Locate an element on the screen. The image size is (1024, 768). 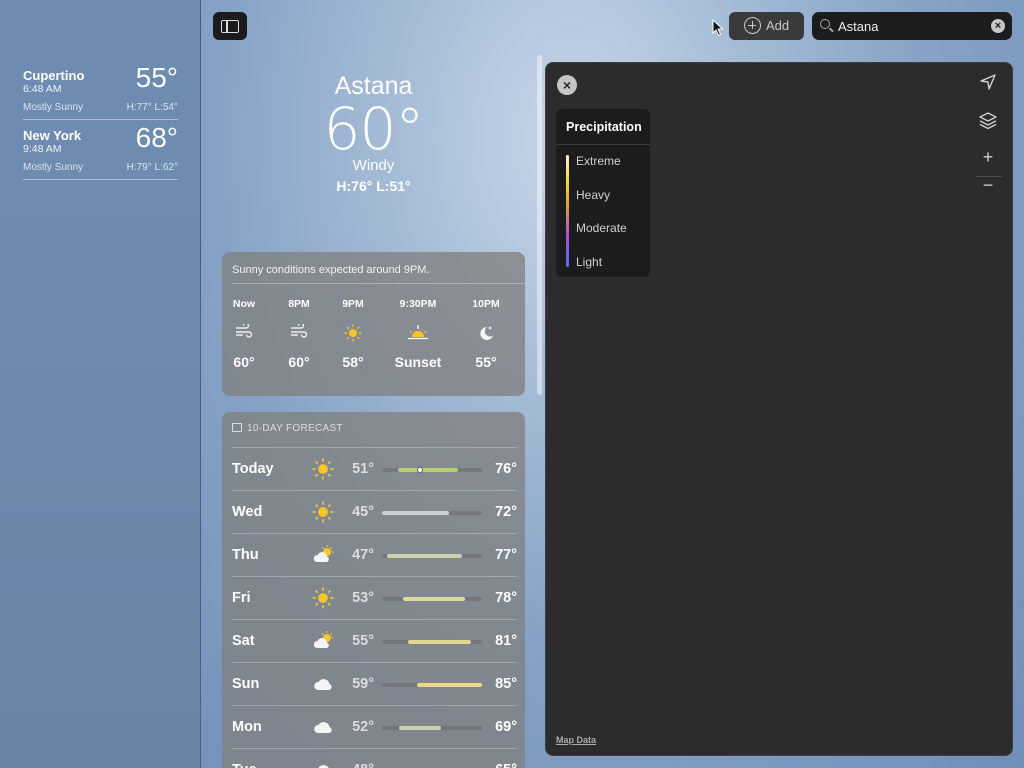
legend-level-extreme: Extreme is located at coordinates (598, 161).